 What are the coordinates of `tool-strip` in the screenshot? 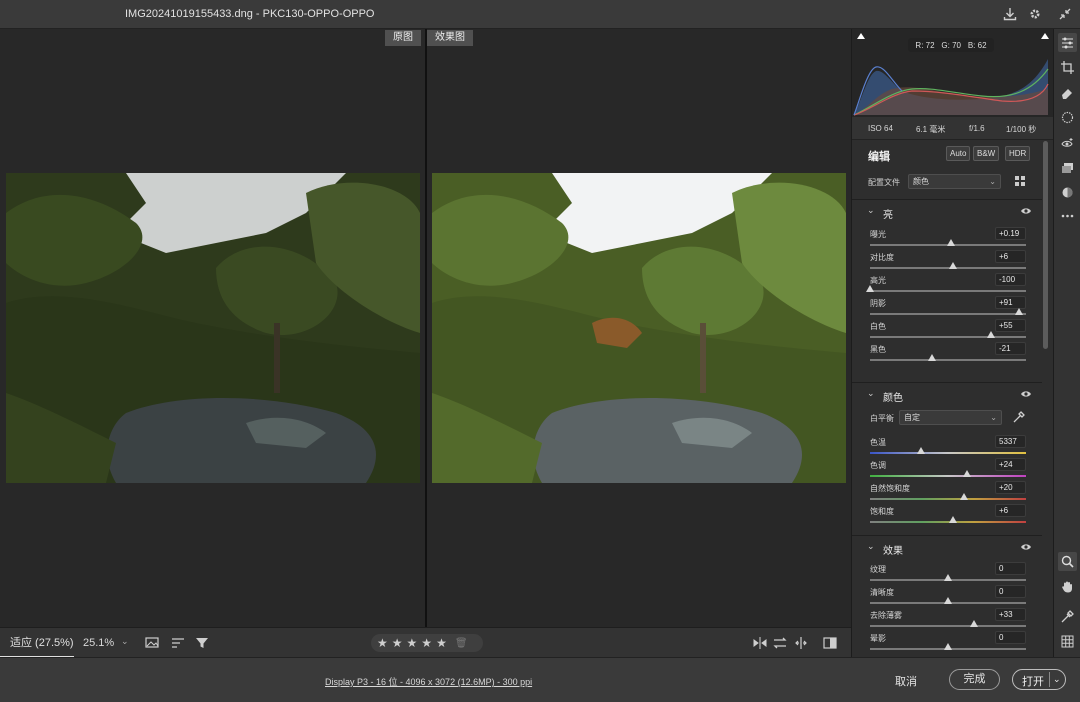 It's located at (1066, 343).